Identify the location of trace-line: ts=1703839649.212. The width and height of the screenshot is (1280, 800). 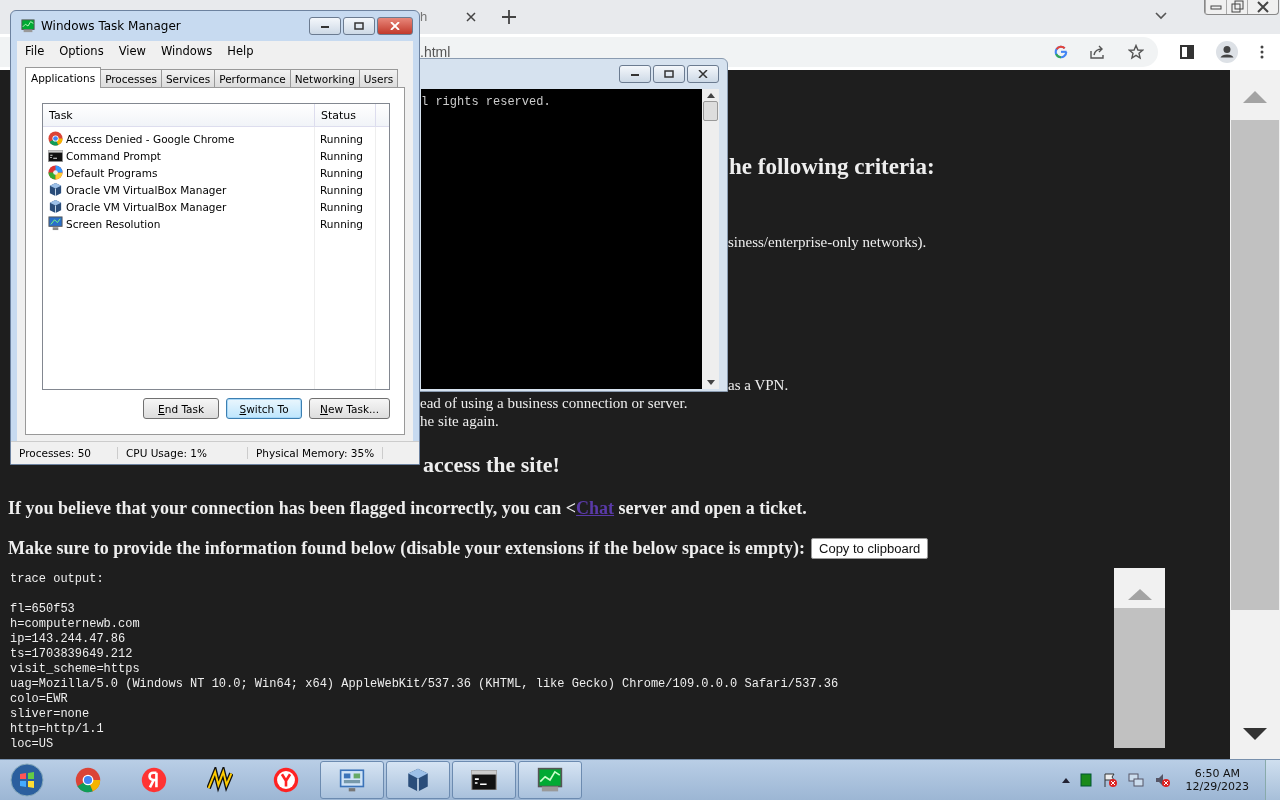
(72, 654).